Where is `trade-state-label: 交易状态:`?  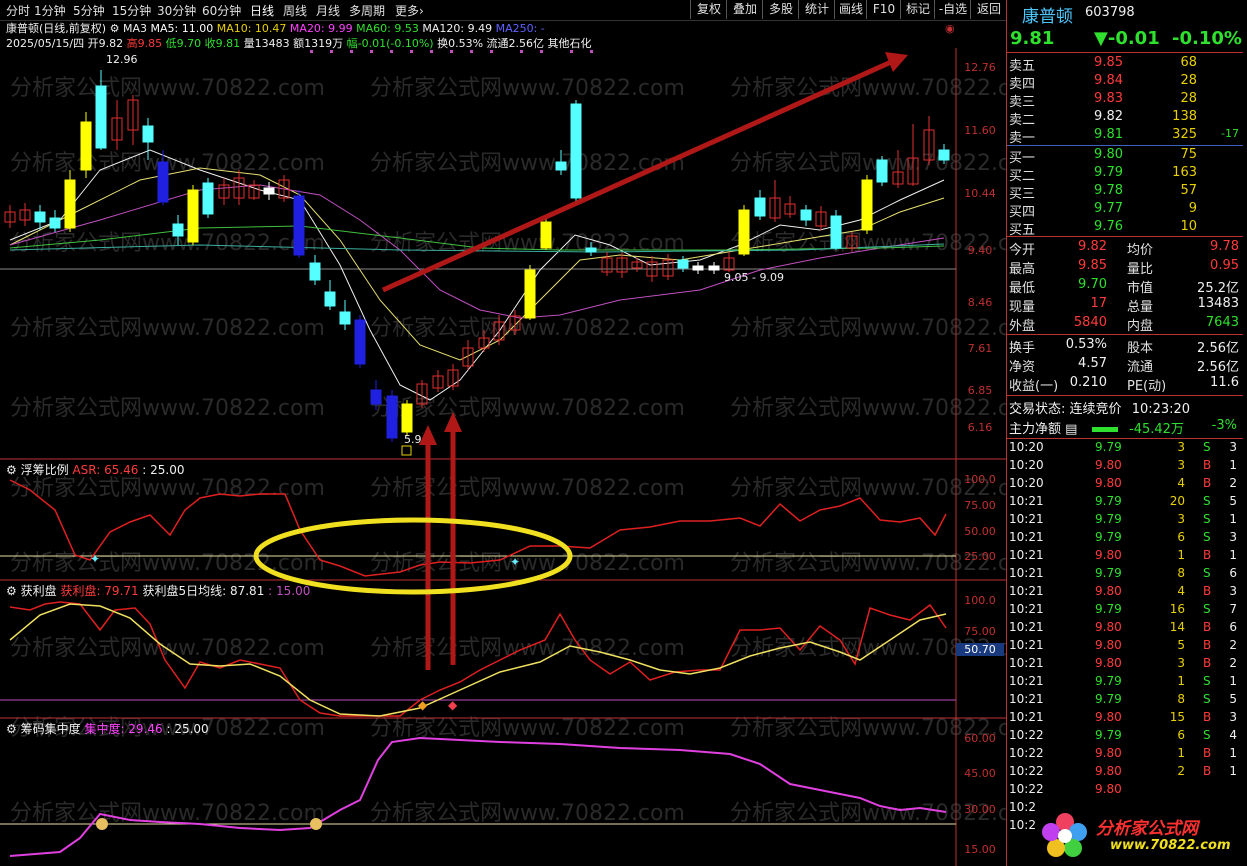
trade-state-label: 交易状态: is located at coordinates (1037, 409).